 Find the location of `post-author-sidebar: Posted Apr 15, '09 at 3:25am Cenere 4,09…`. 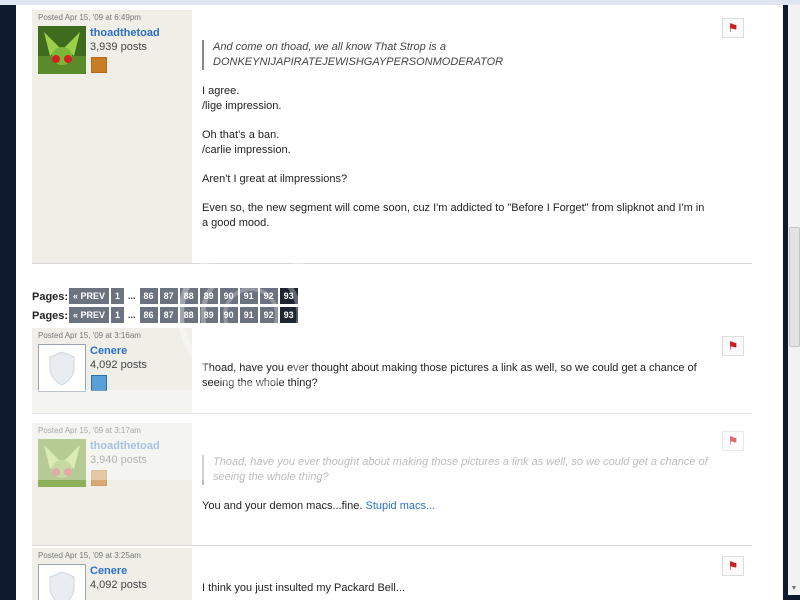

post-author-sidebar: Posted Apr 15, '09 at 3:25am Cenere 4,09… is located at coordinates (112, 574).